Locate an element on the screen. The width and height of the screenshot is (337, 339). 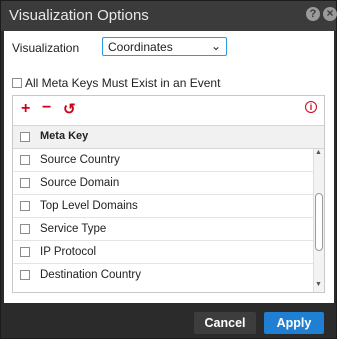
table-row: Source Domain is located at coordinates (163, 183).